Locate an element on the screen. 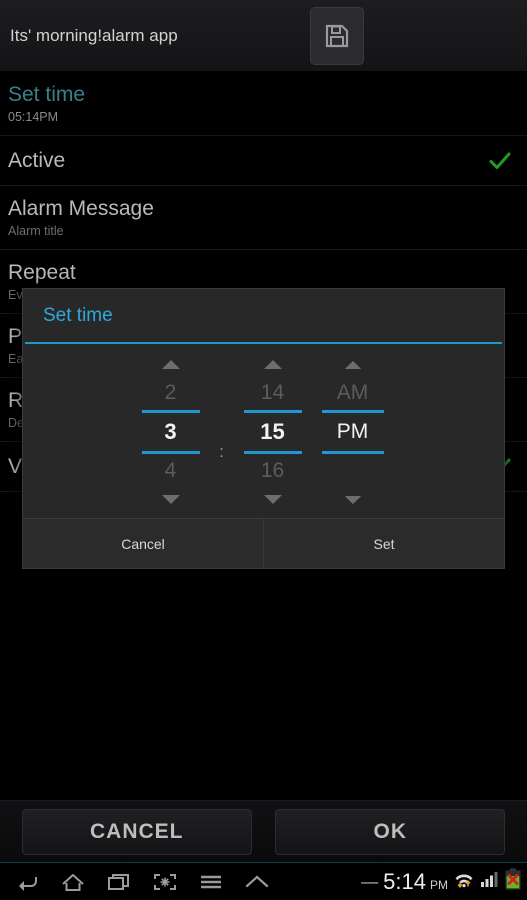 The height and width of the screenshot is (900, 527). cancel-button: CANCEL is located at coordinates (136, 831).